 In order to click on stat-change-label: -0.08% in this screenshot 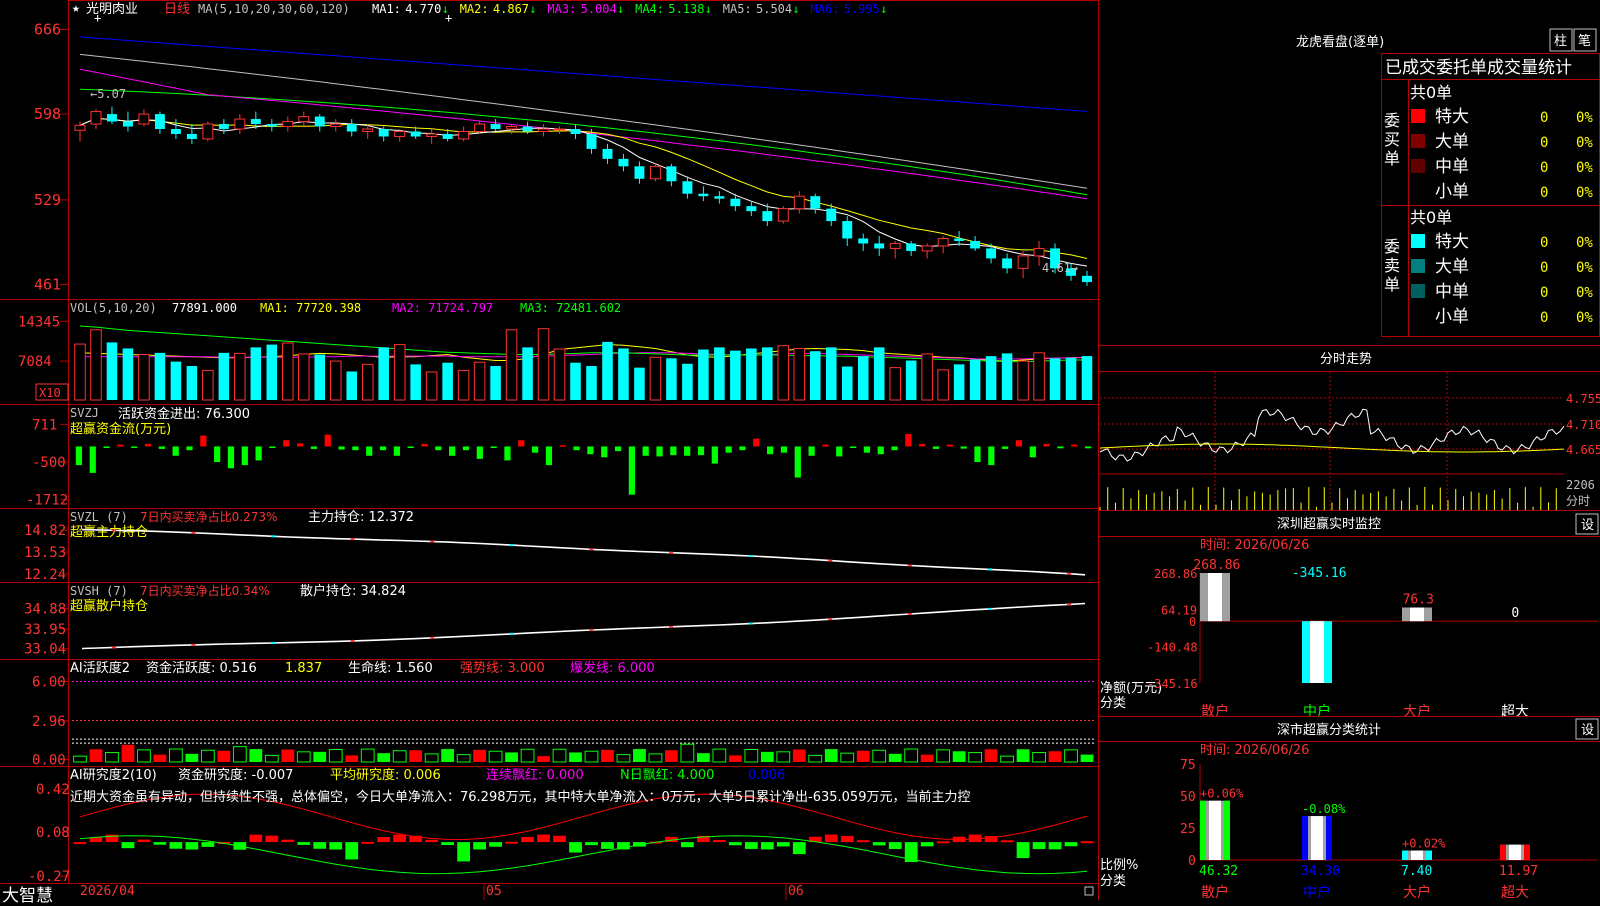, I will do `click(1324, 809)`.